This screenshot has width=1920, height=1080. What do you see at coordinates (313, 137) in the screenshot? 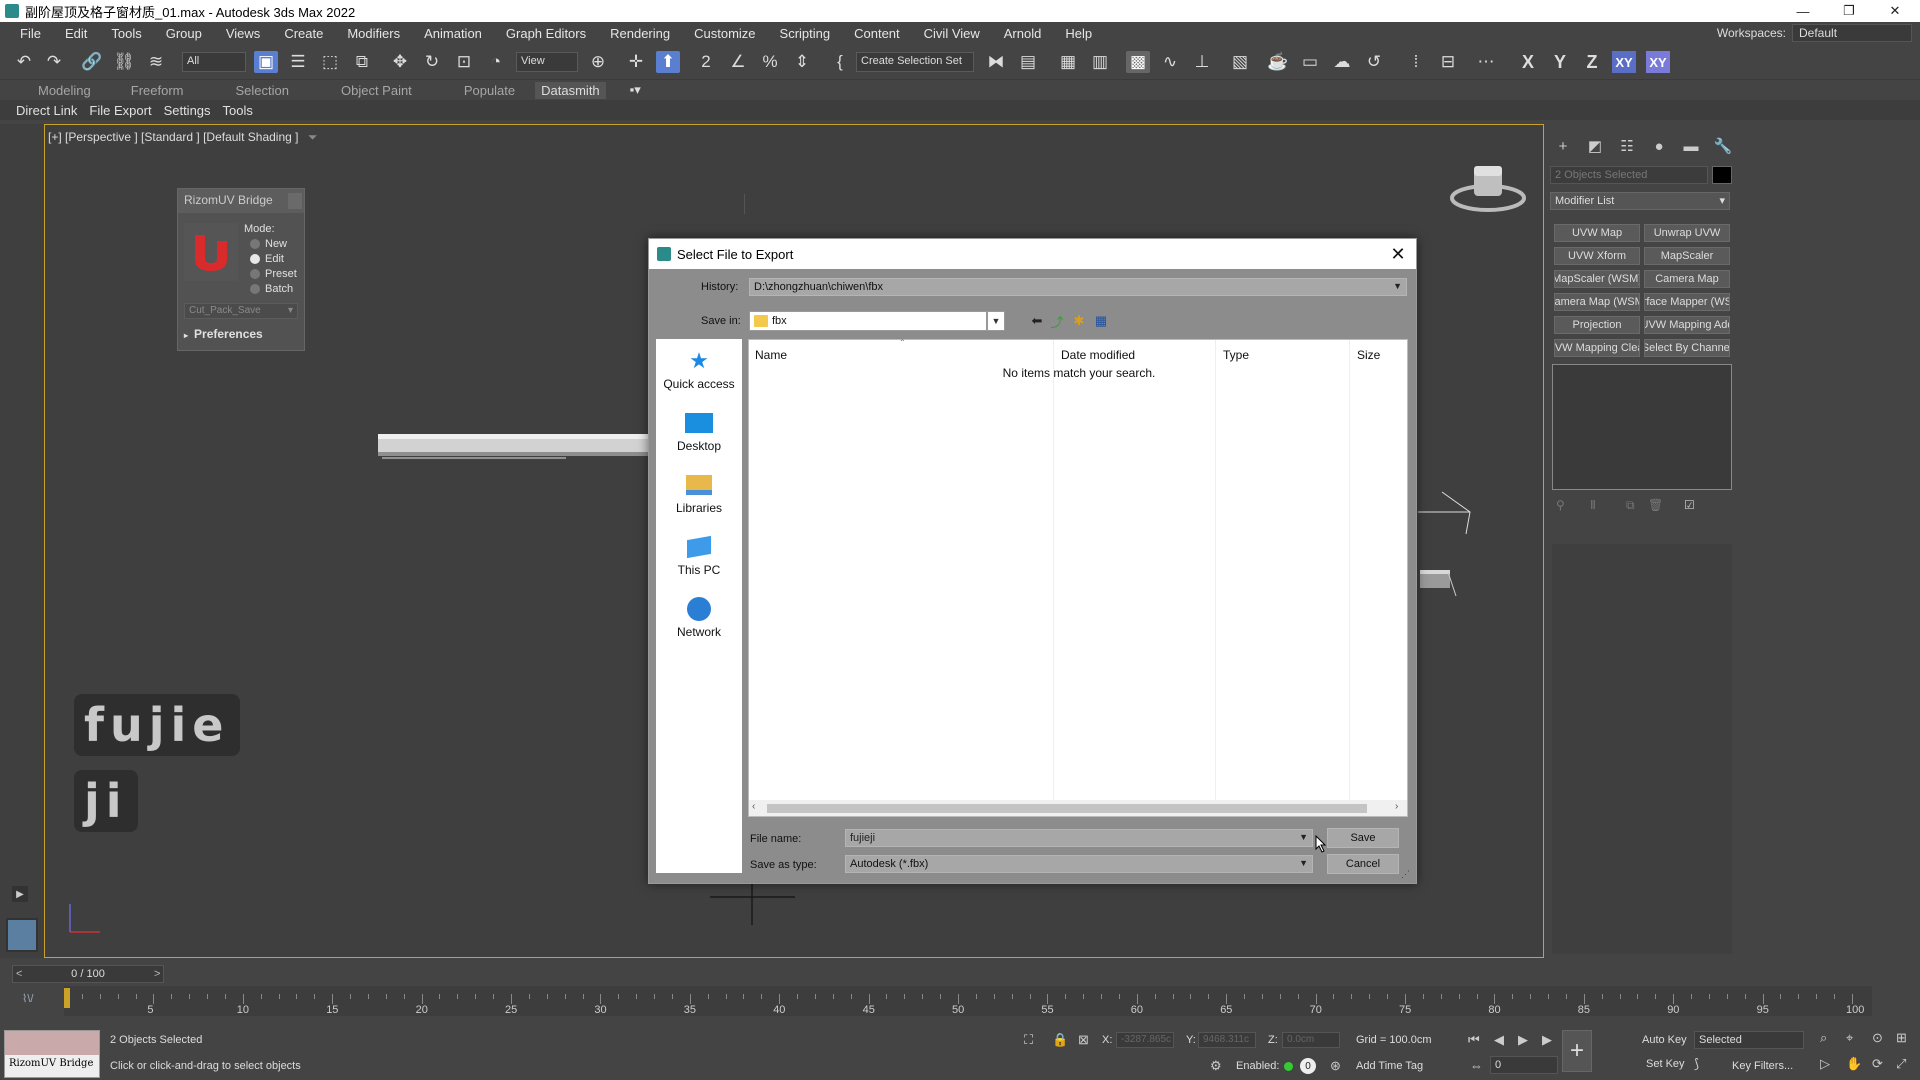
I see `viewport-filter-icon: ⏷` at bounding box center [313, 137].